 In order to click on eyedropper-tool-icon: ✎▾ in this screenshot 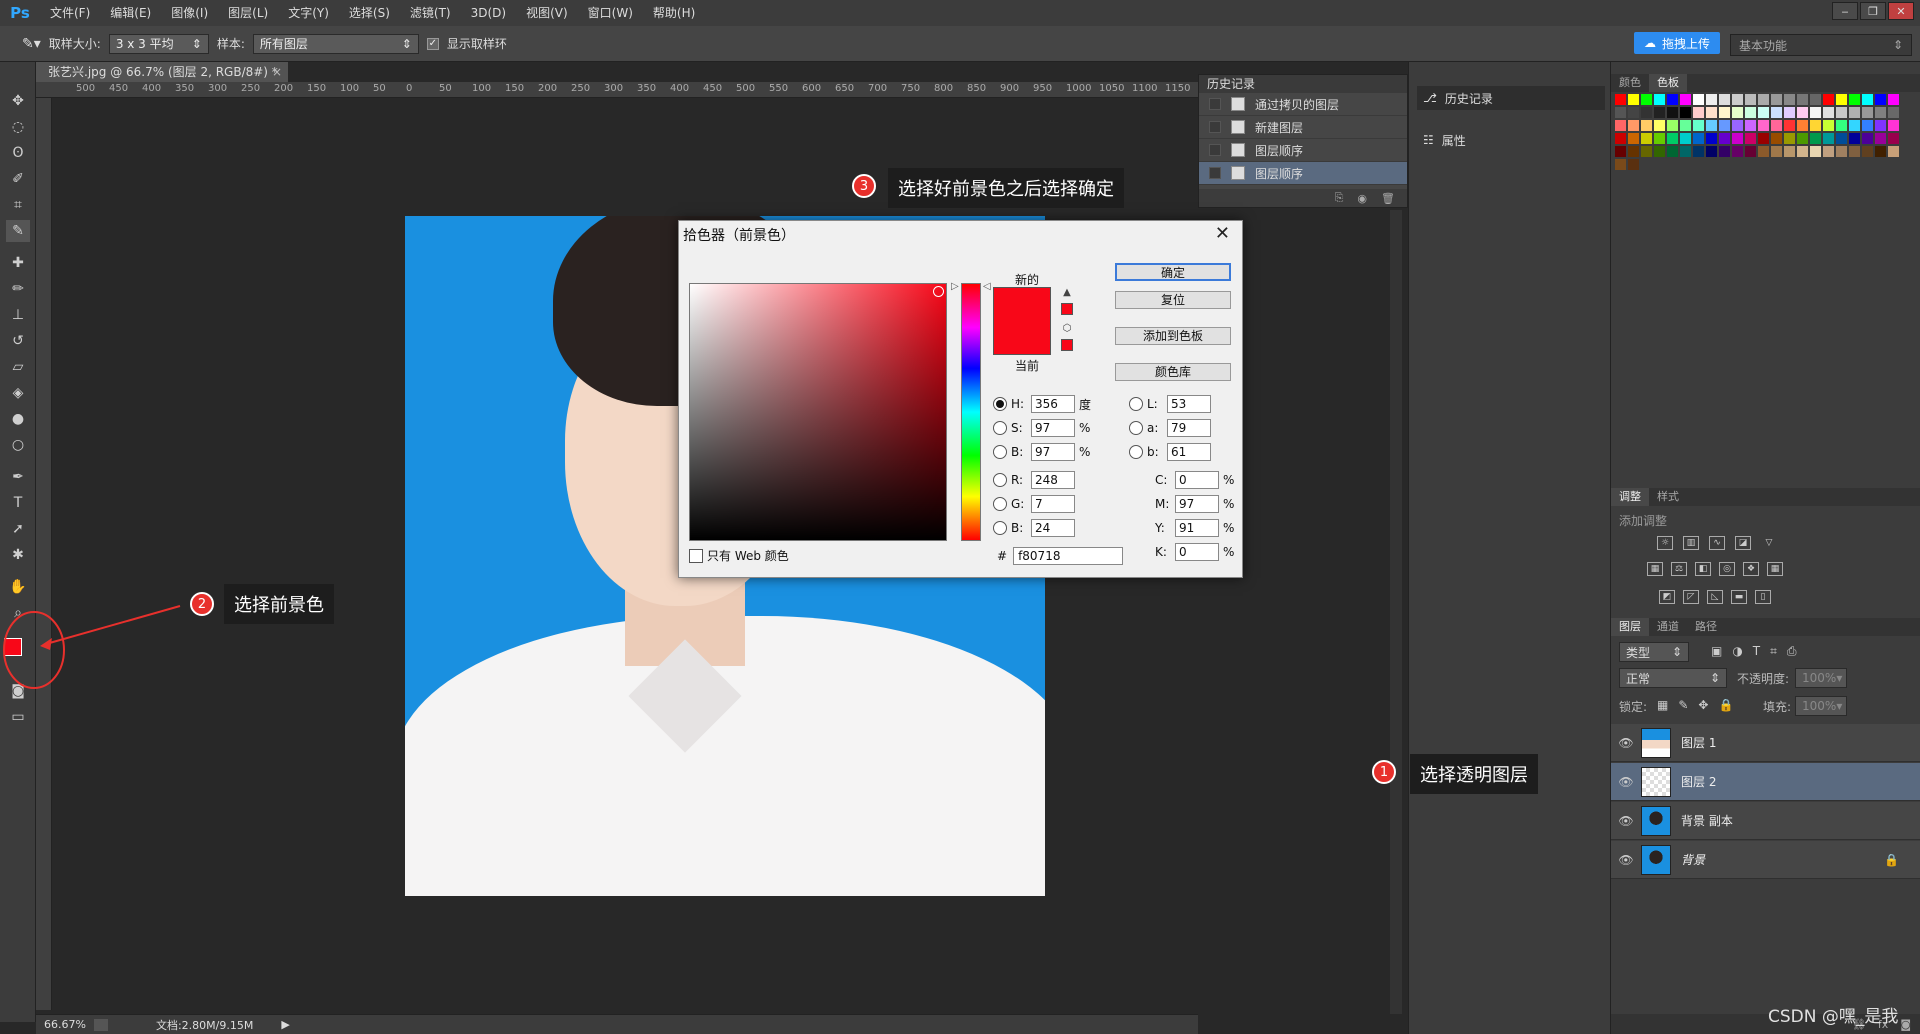, I will do `click(31, 44)`.